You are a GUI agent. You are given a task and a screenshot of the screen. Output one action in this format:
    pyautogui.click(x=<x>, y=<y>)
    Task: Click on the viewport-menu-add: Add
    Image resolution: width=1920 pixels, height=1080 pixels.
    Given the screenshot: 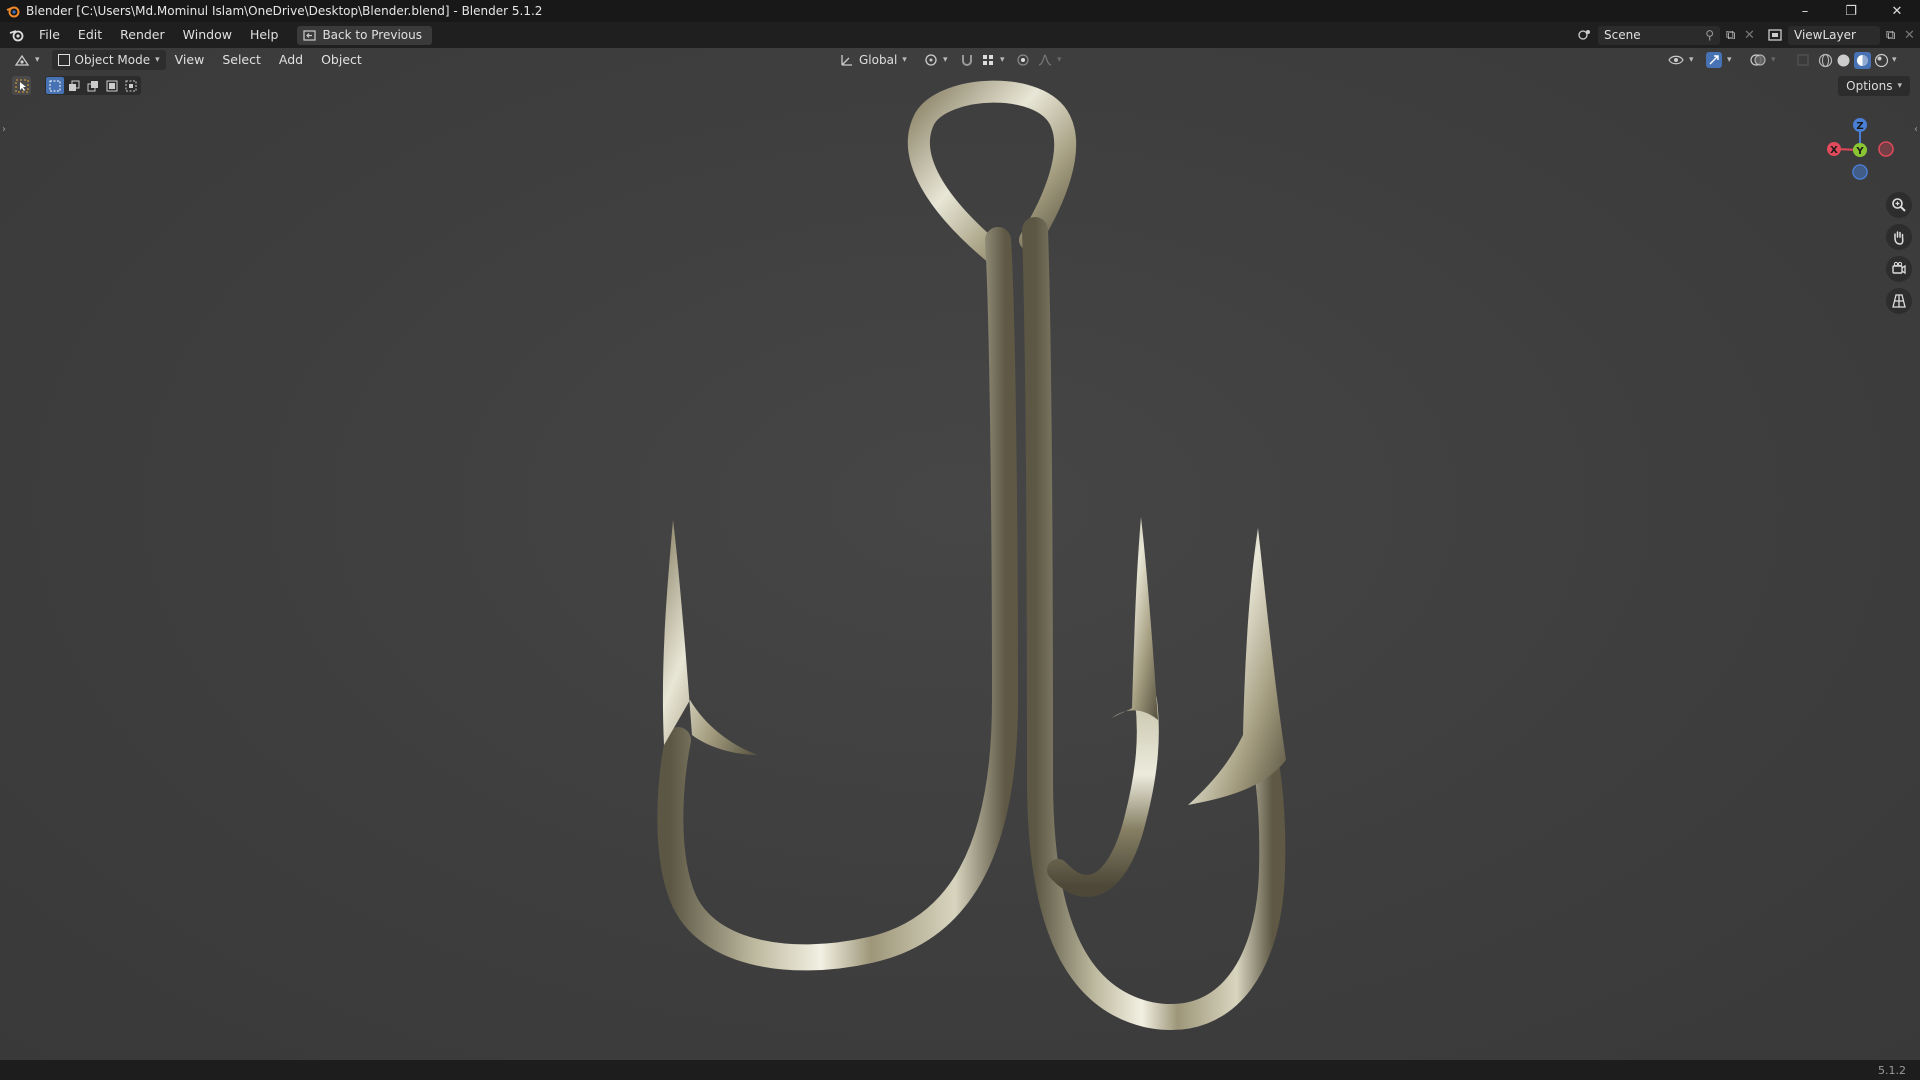 What is the action you would take?
    pyautogui.click(x=291, y=60)
    